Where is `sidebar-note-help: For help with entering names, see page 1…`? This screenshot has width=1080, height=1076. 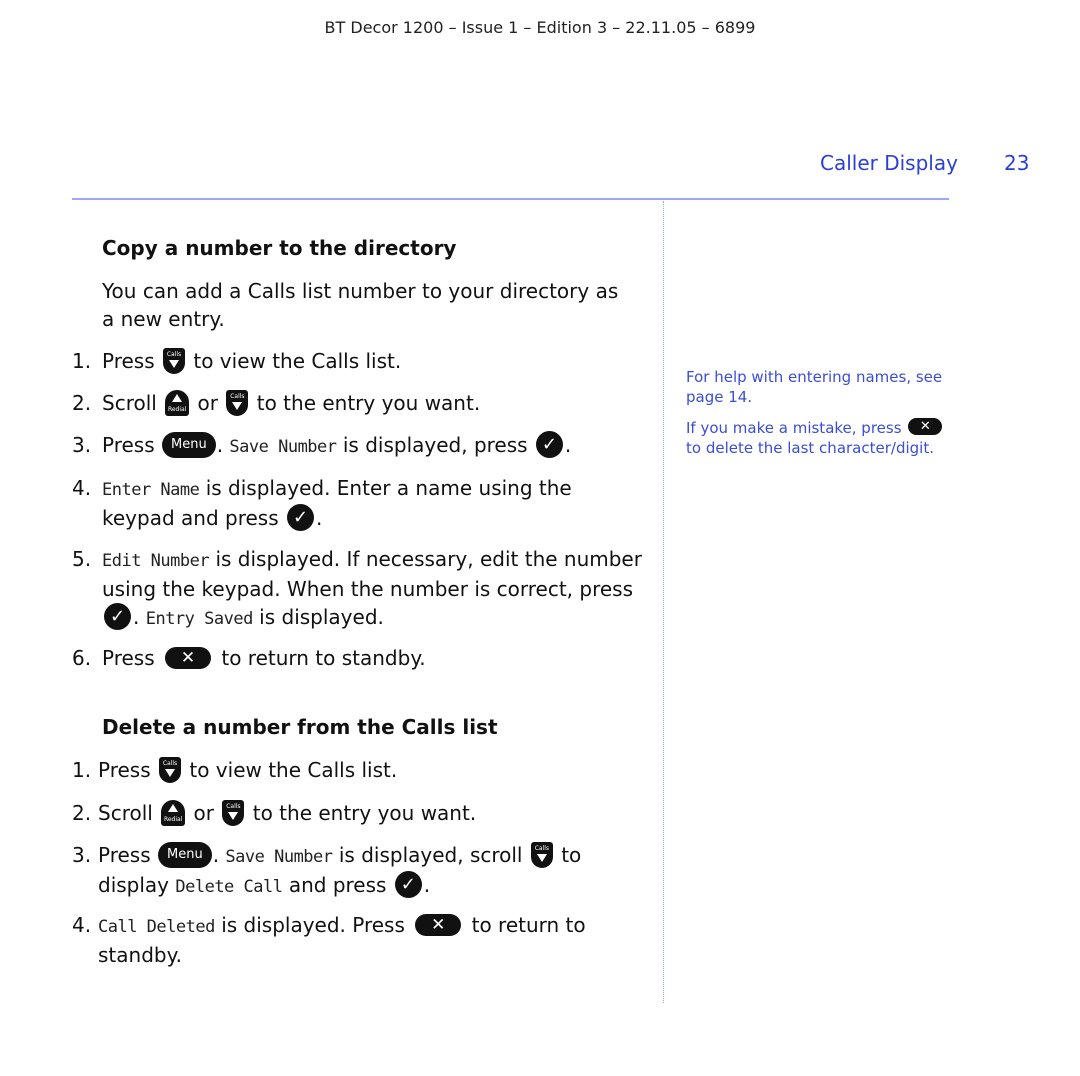 sidebar-note-help: For help with entering names, see page 1… is located at coordinates (814, 387).